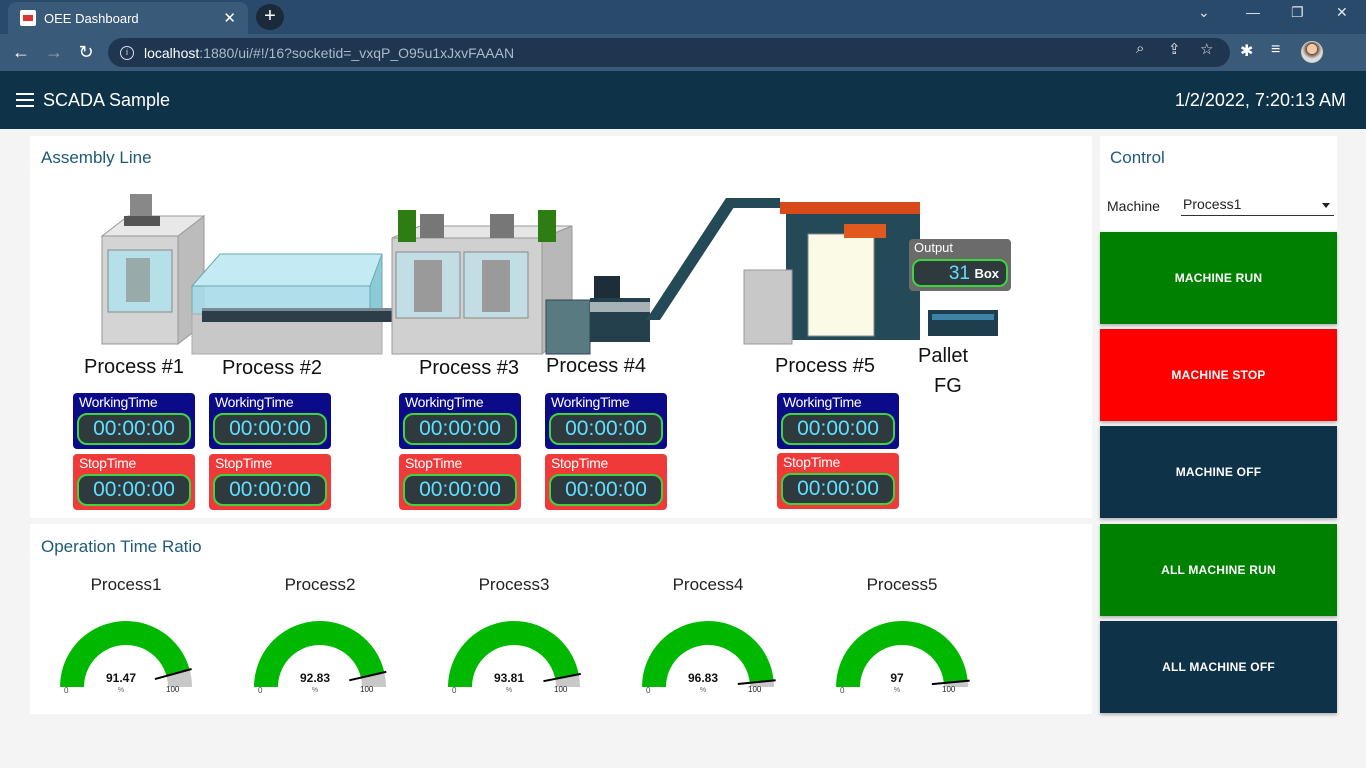 Image resolution: width=1366 pixels, height=768 pixels. Describe the element at coordinates (28, 18) in the screenshot. I see `node-red-favicon-icon` at that location.